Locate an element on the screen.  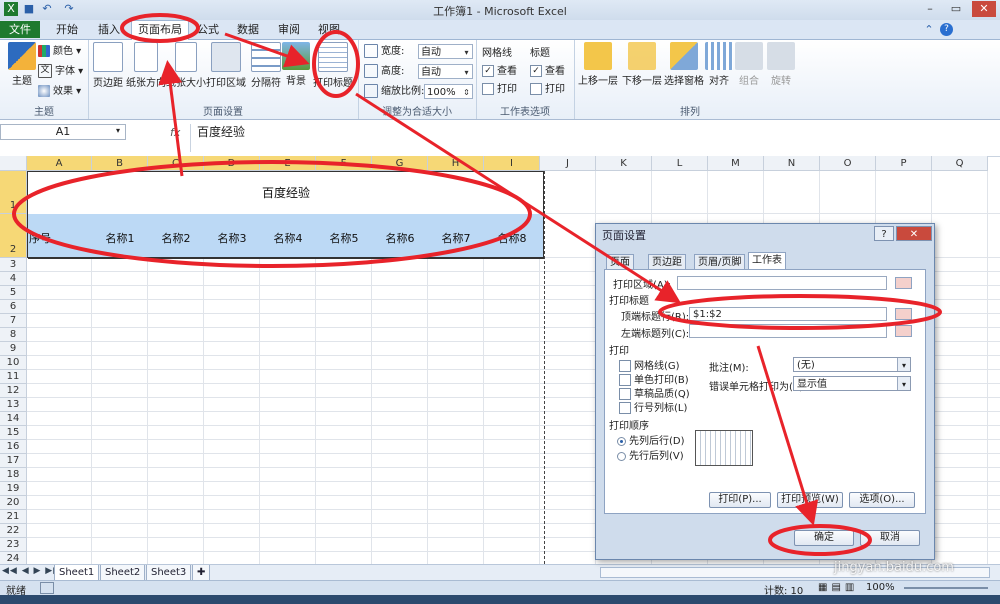
fonts-button: 文字体 ▾ is located at coordinates (60, 72).